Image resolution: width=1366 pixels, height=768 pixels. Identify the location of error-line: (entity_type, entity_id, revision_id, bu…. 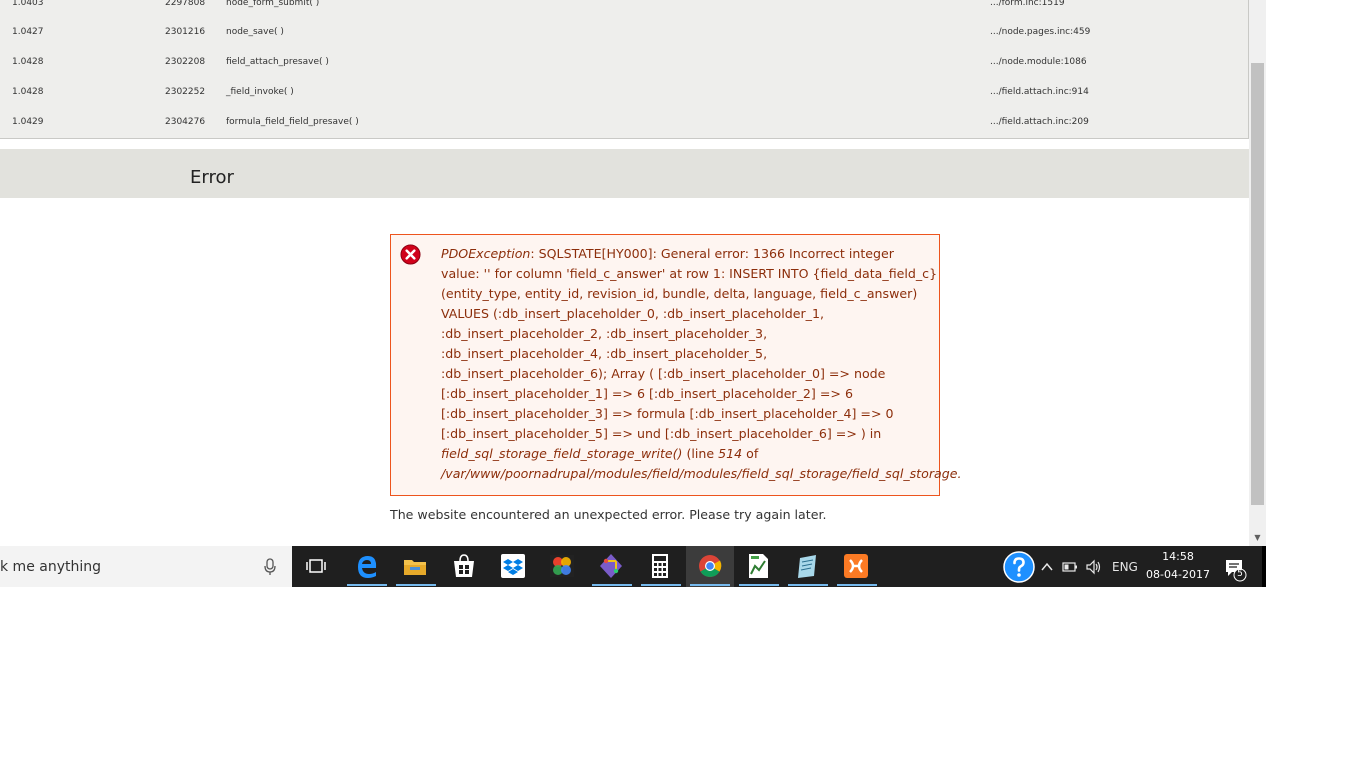
(679, 293).